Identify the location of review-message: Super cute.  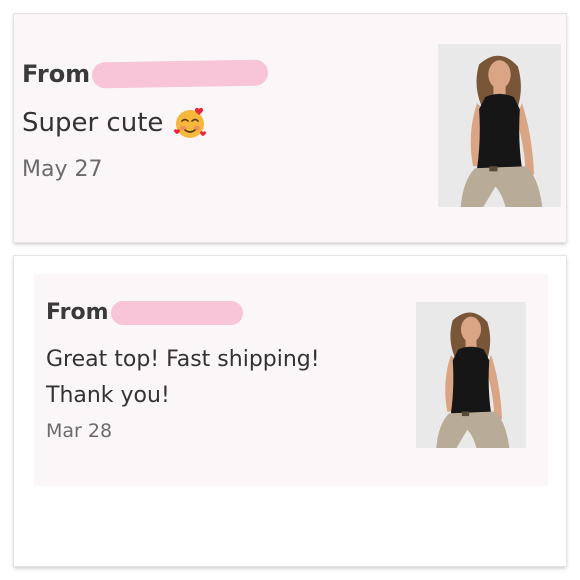
(114, 123).